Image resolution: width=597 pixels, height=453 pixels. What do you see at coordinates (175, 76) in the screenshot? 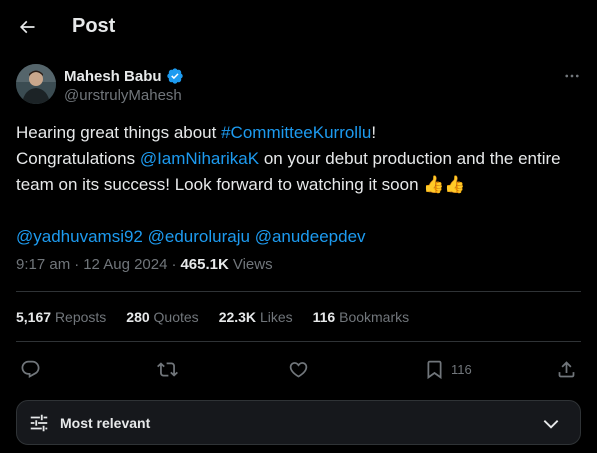
I see `verified-badge-icon` at bounding box center [175, 76].